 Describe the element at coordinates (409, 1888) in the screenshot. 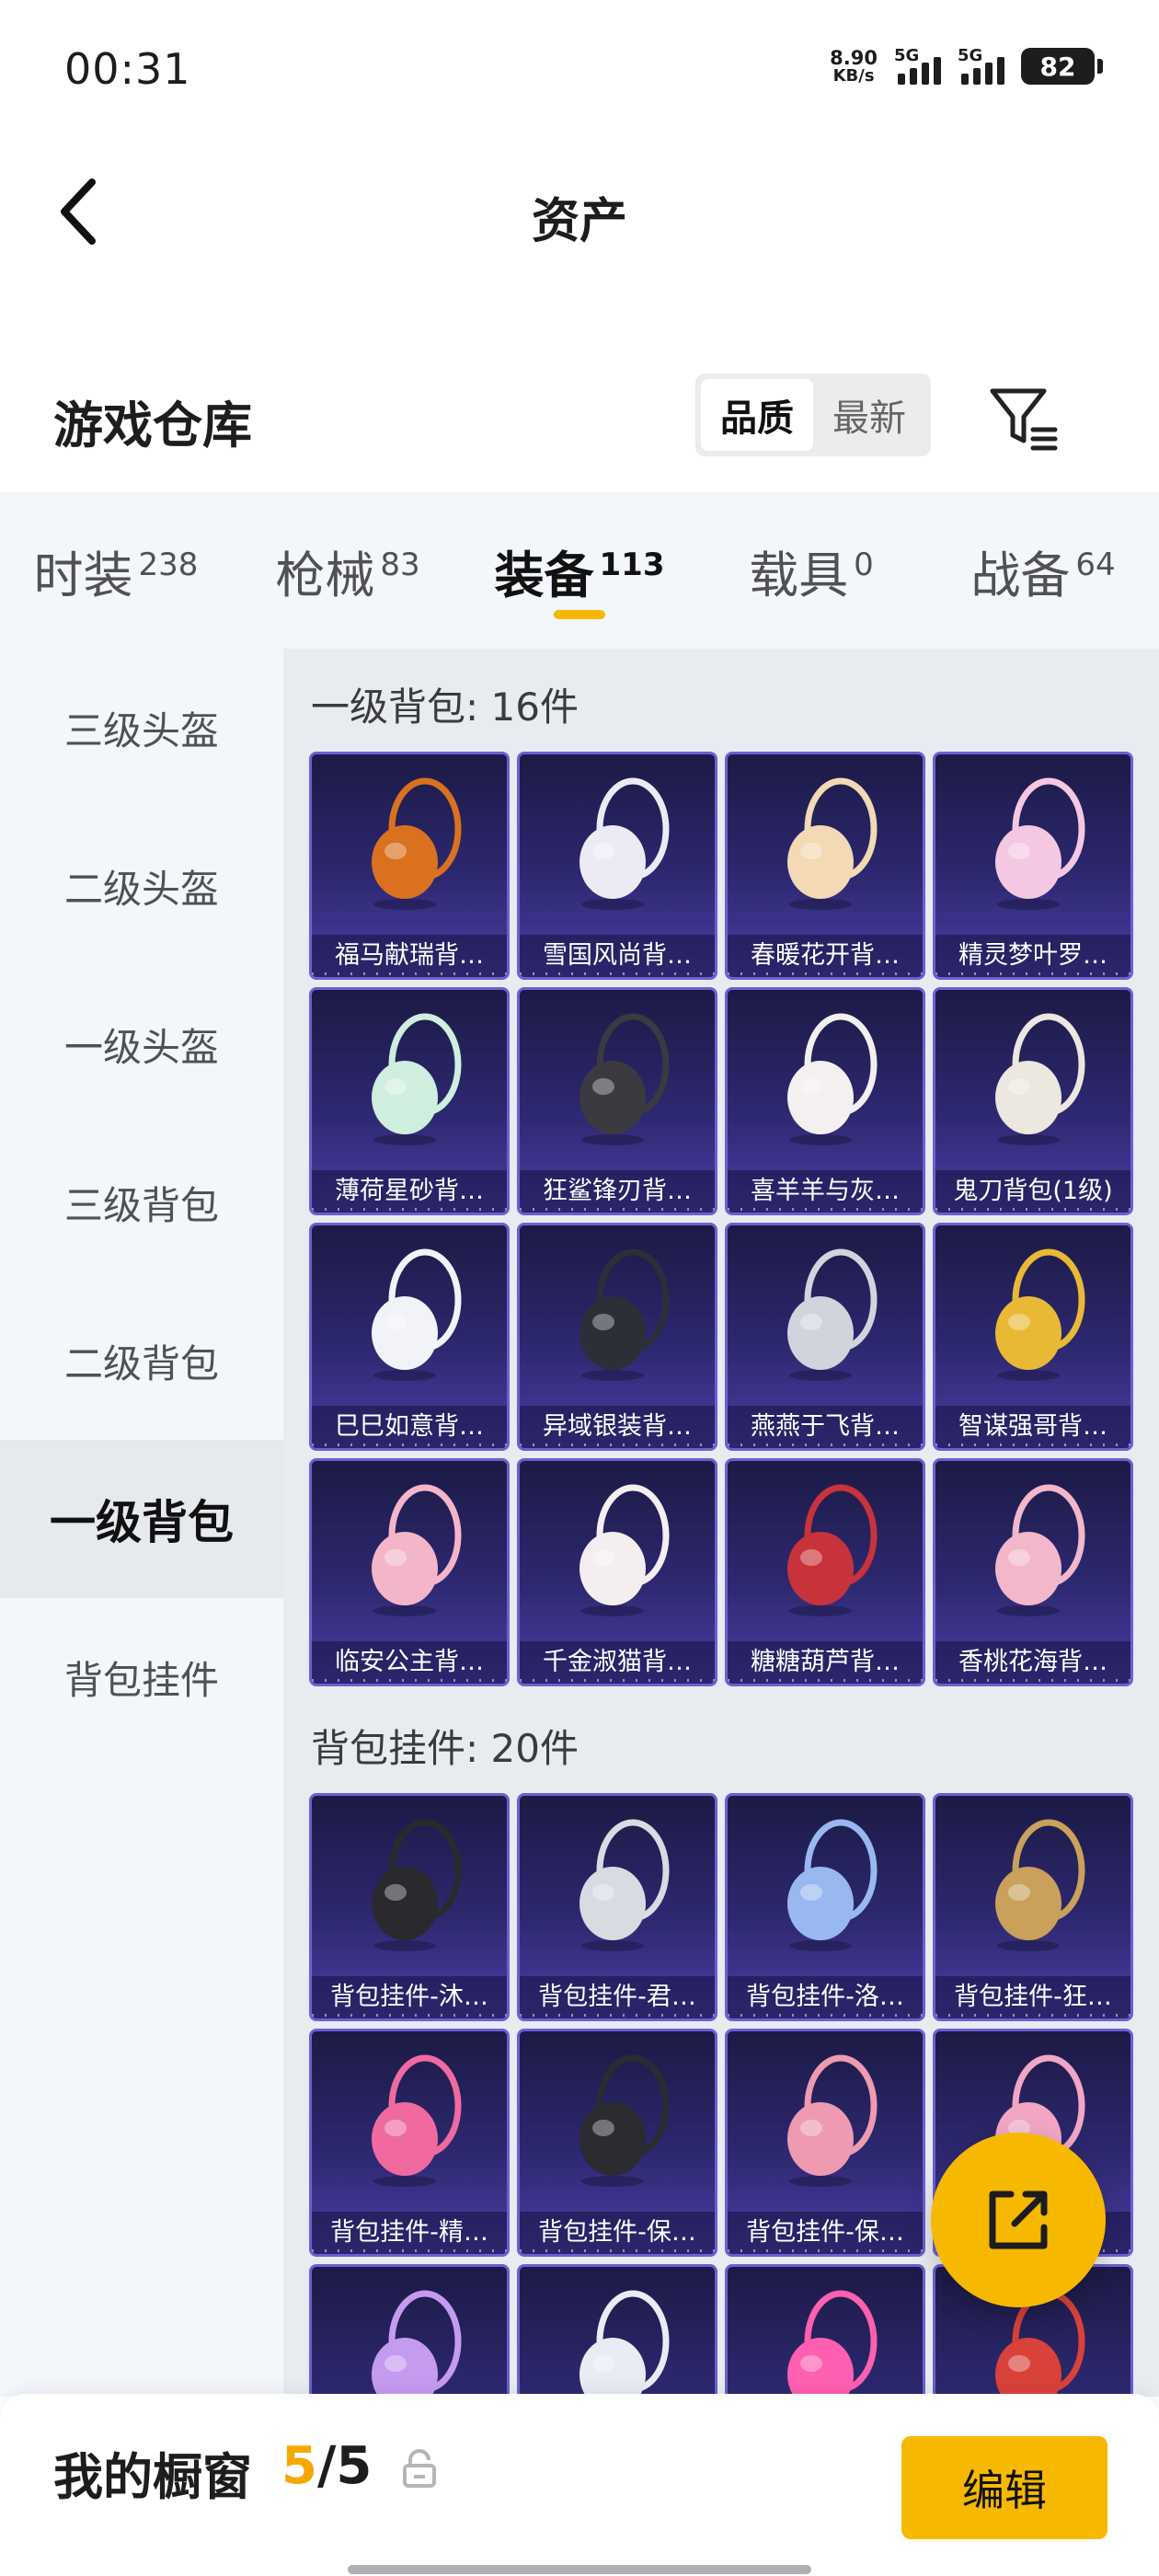

I see `black-cat-charm-icon` at that location.